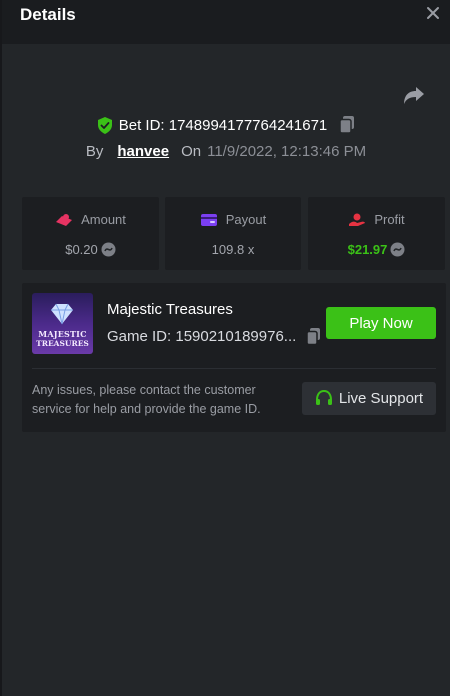 The height and width of the screenshot is (696, 450). What do you see at coordinates (81, 249) in the screenshot?
I see `stat-value: $0.20` at bounding box center [81, 249].